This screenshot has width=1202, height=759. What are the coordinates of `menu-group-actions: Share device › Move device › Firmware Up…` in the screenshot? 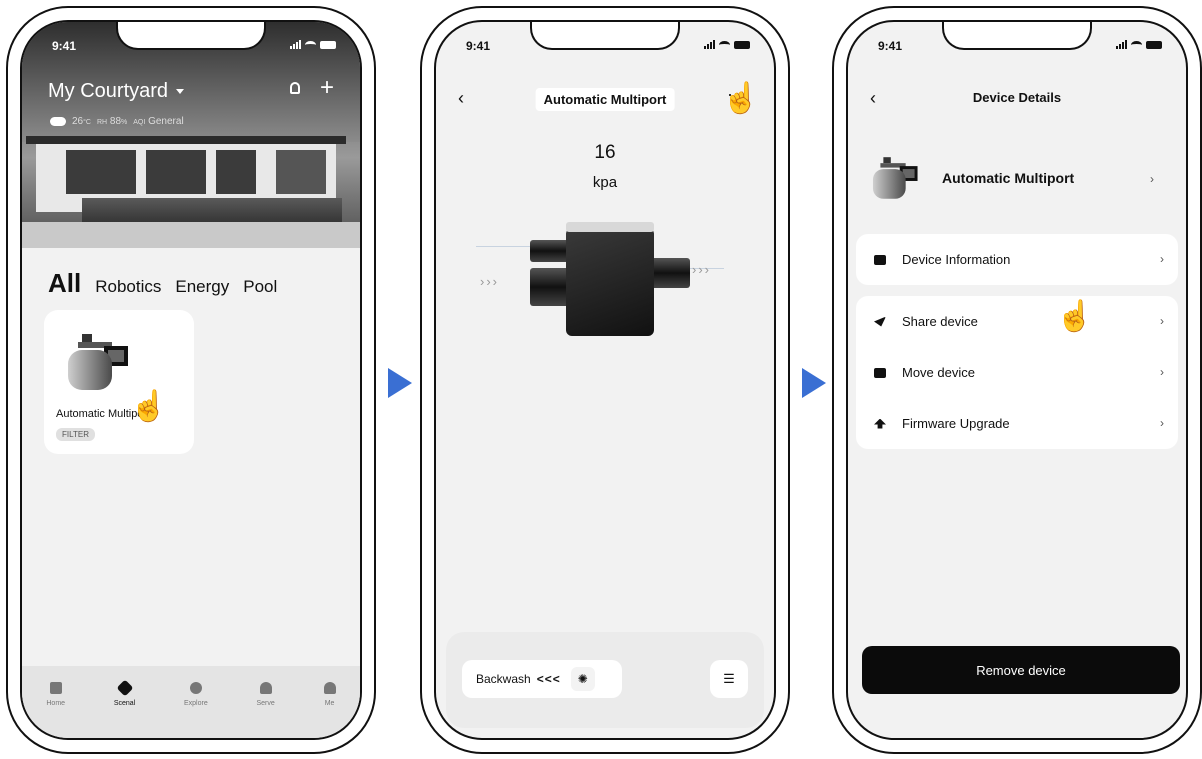 It's located at (1017, 372).